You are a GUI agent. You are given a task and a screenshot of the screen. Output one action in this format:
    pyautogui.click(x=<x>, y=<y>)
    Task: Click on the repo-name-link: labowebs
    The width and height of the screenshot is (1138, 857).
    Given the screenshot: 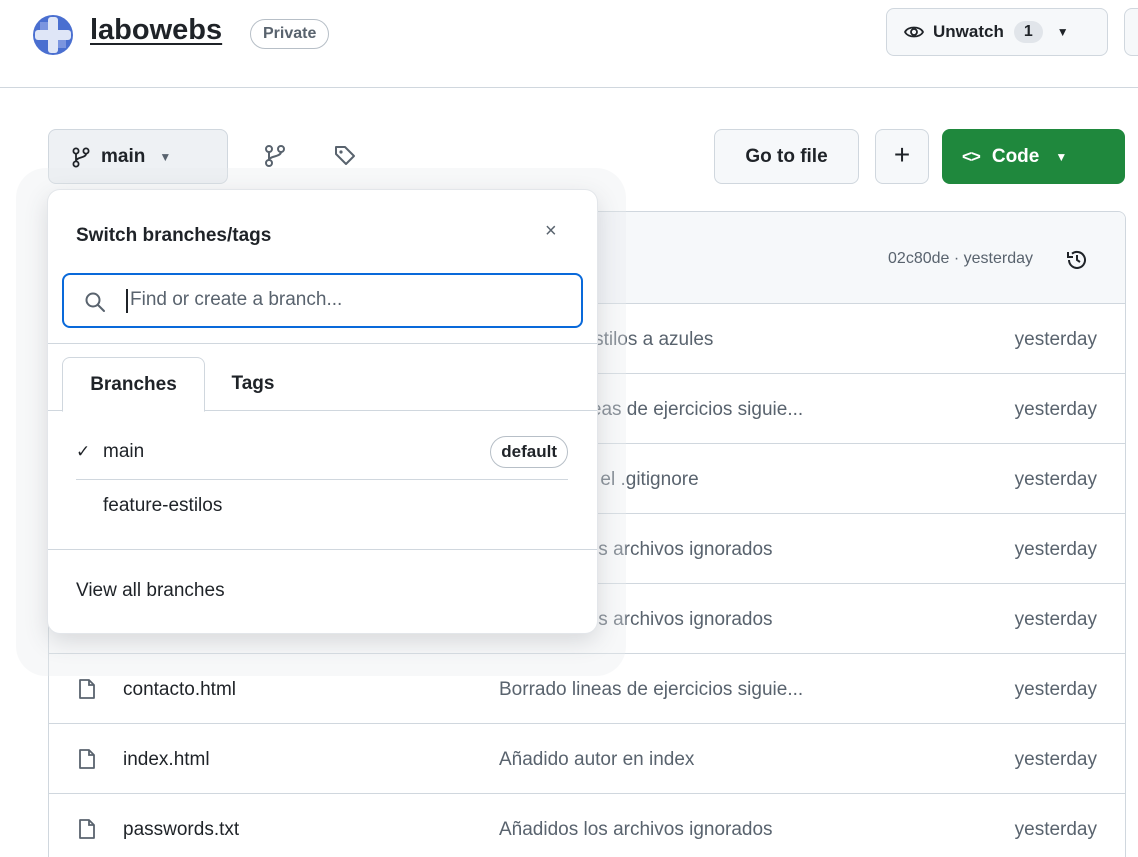 What is the action you would take?
    pyautogui.click(x=156, y=30)
    